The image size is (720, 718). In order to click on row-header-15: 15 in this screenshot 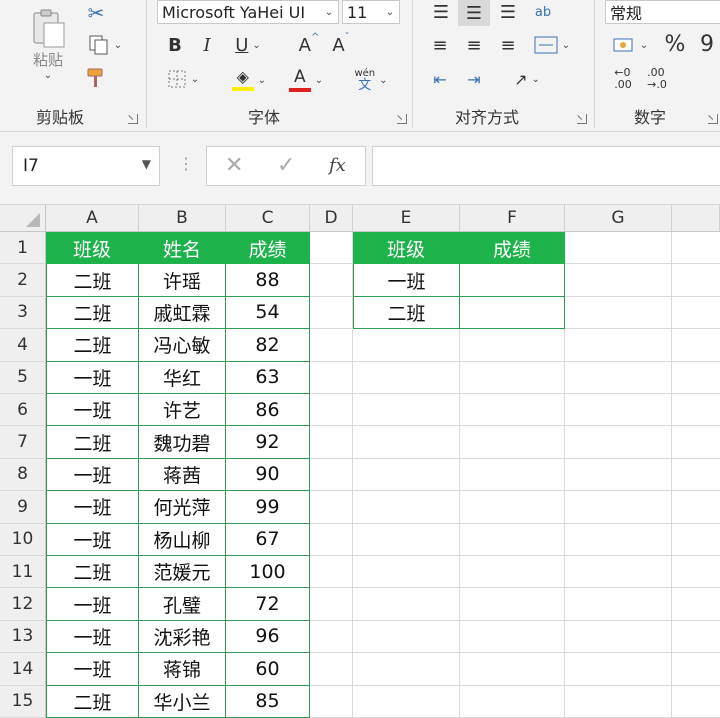, I will do `click(23, 701)`.